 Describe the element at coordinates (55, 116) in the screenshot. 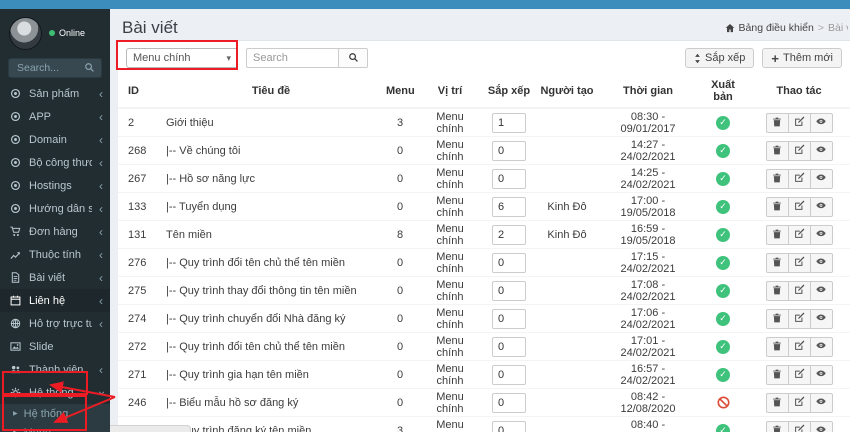

I see `sidebar-item-app: APP ‹` at that location.